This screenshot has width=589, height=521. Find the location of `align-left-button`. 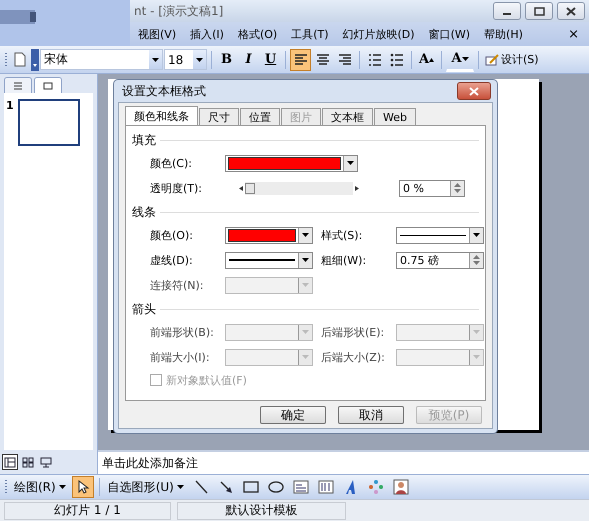

align-left-button is located at coordinates (300, 59).